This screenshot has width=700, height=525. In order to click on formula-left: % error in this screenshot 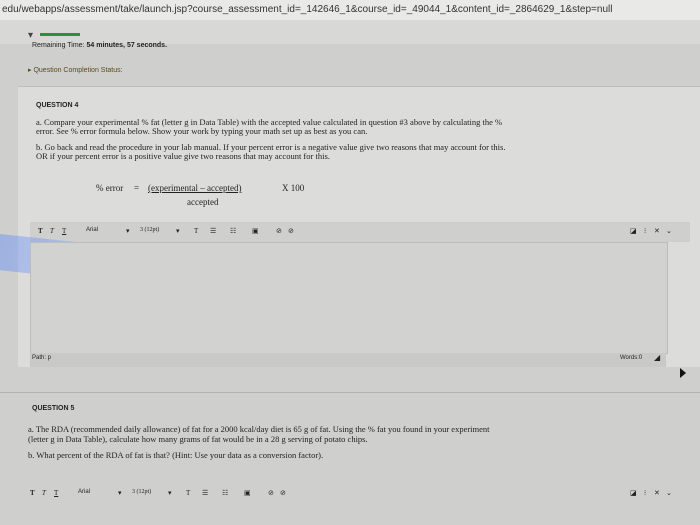, I will do `click(110, 188)`.